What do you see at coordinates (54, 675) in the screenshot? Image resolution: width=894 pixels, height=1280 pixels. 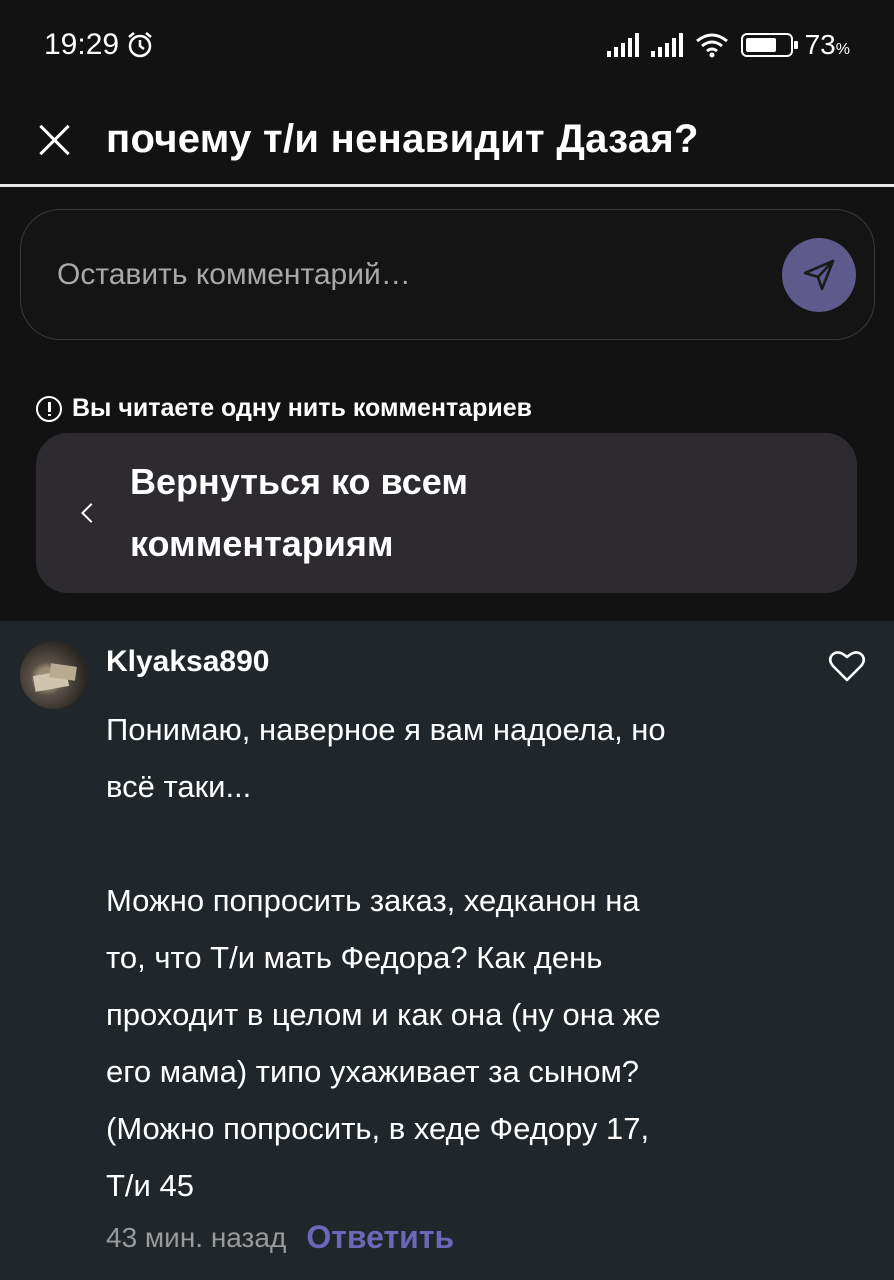 I see `avatar` at bounding box center [54, 675].